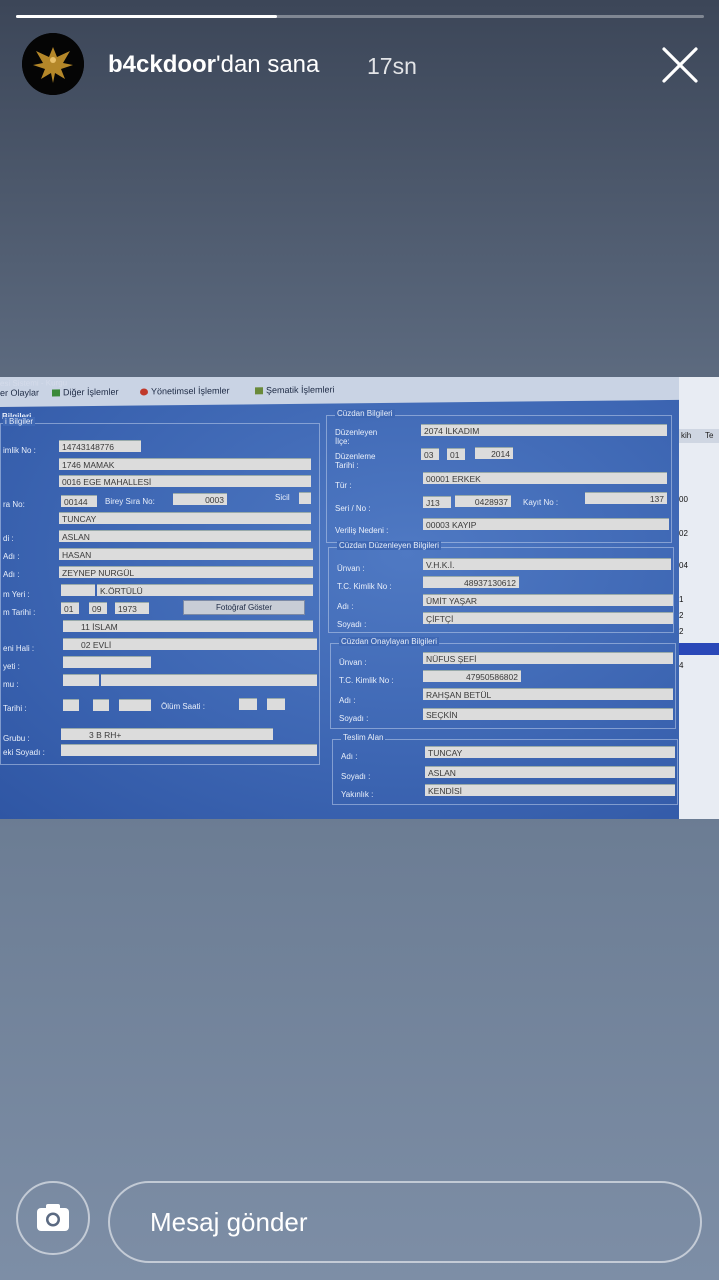  Describe the element at coordinates (699, 436) in the screenshot. I see `grid-header: kih Te` at that location.